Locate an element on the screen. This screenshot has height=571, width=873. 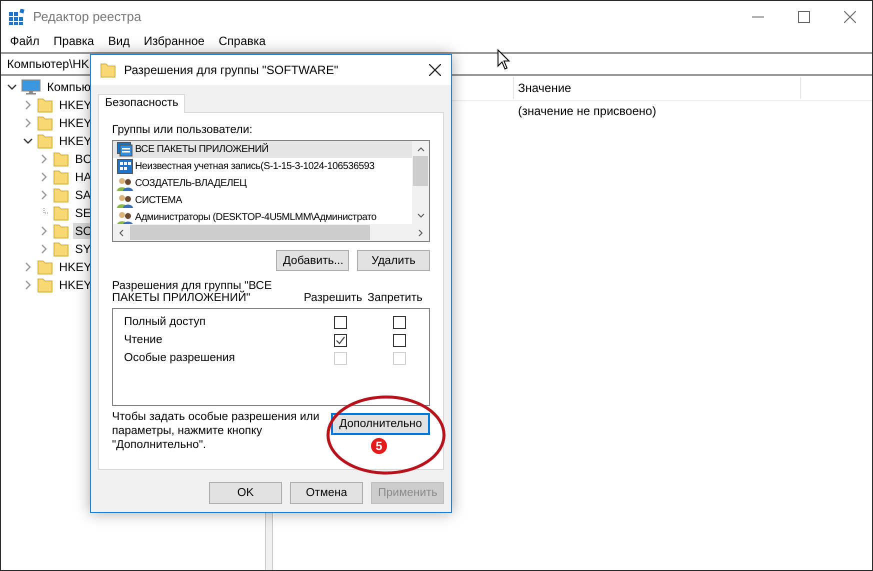
scroll-up-icon is located at coordinates (420, 149).